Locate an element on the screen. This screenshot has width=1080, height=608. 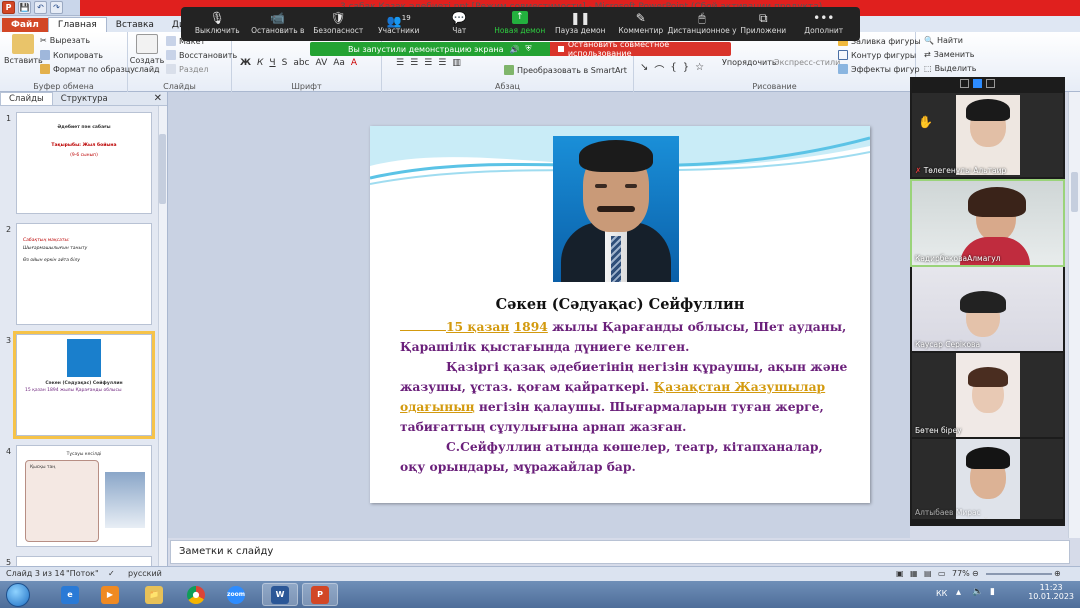
start-button is located at coordinates (18, 595).